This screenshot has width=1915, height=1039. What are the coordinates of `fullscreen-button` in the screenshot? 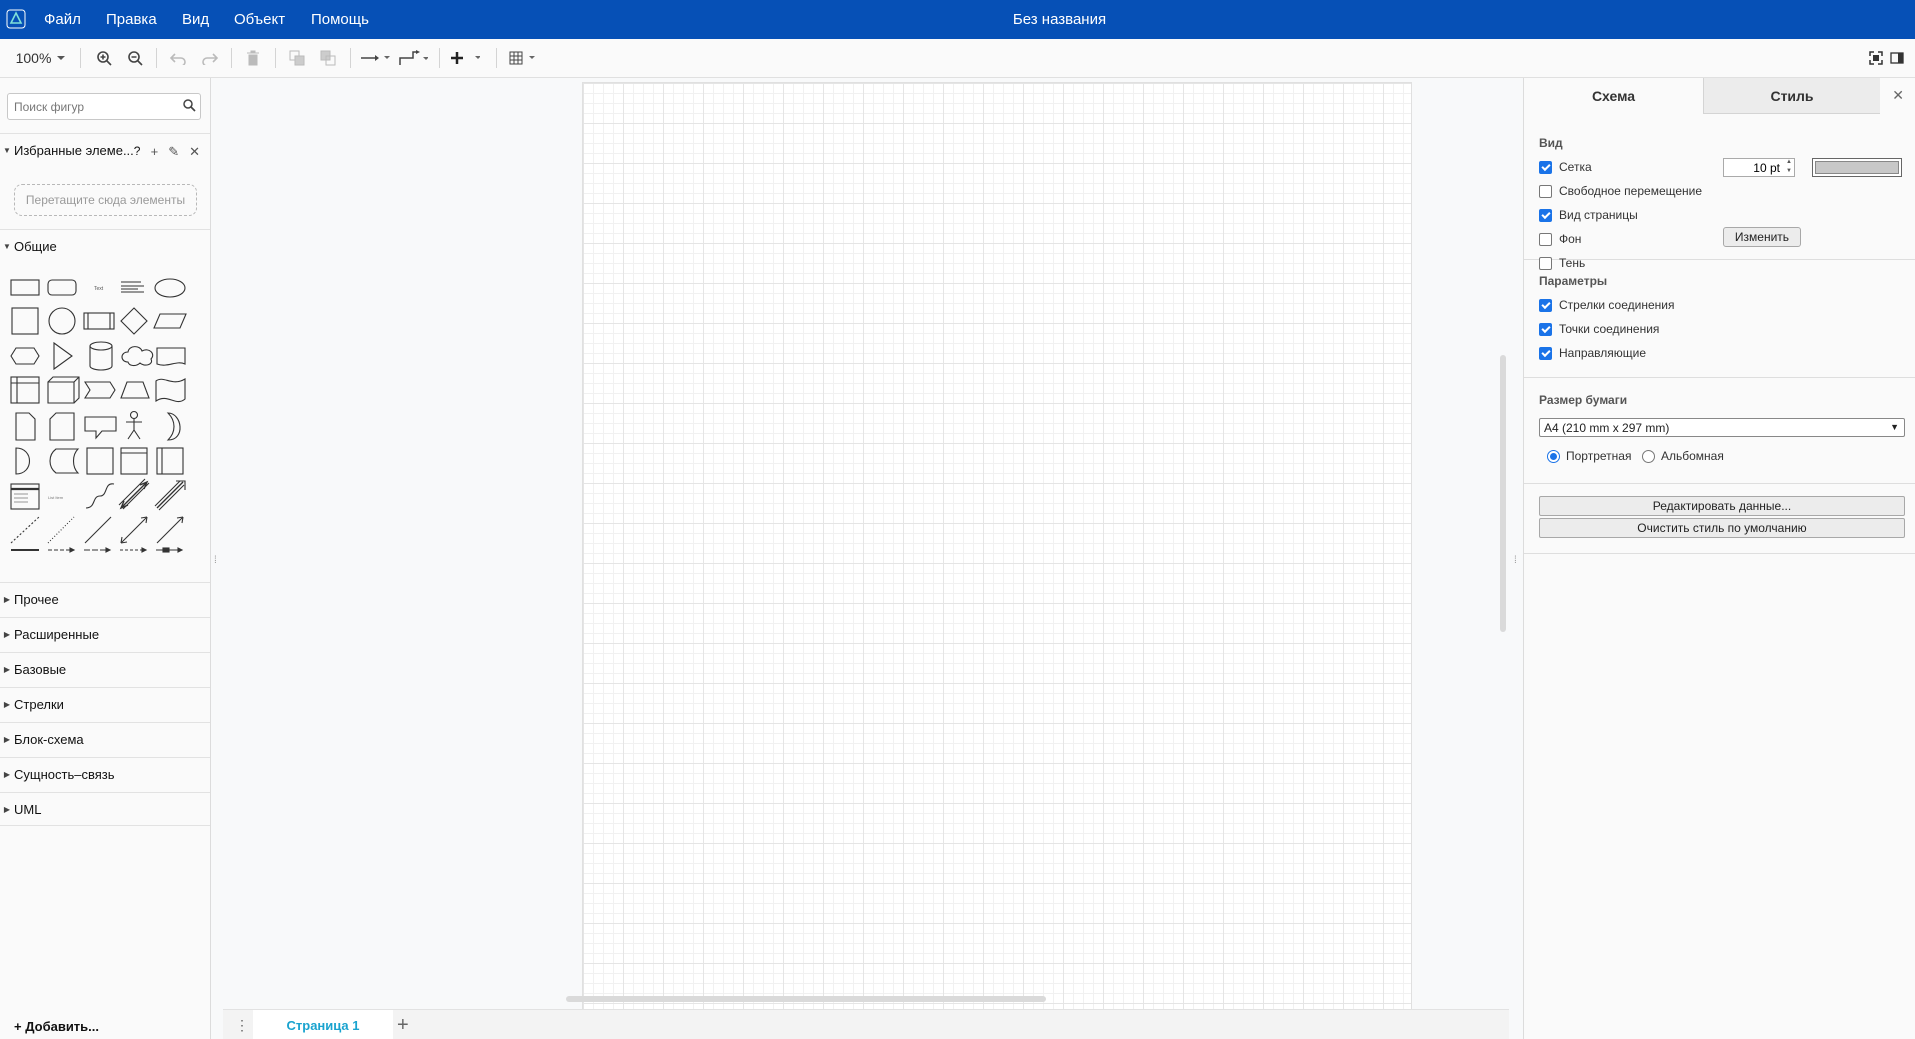 It's located at (1876, 58).